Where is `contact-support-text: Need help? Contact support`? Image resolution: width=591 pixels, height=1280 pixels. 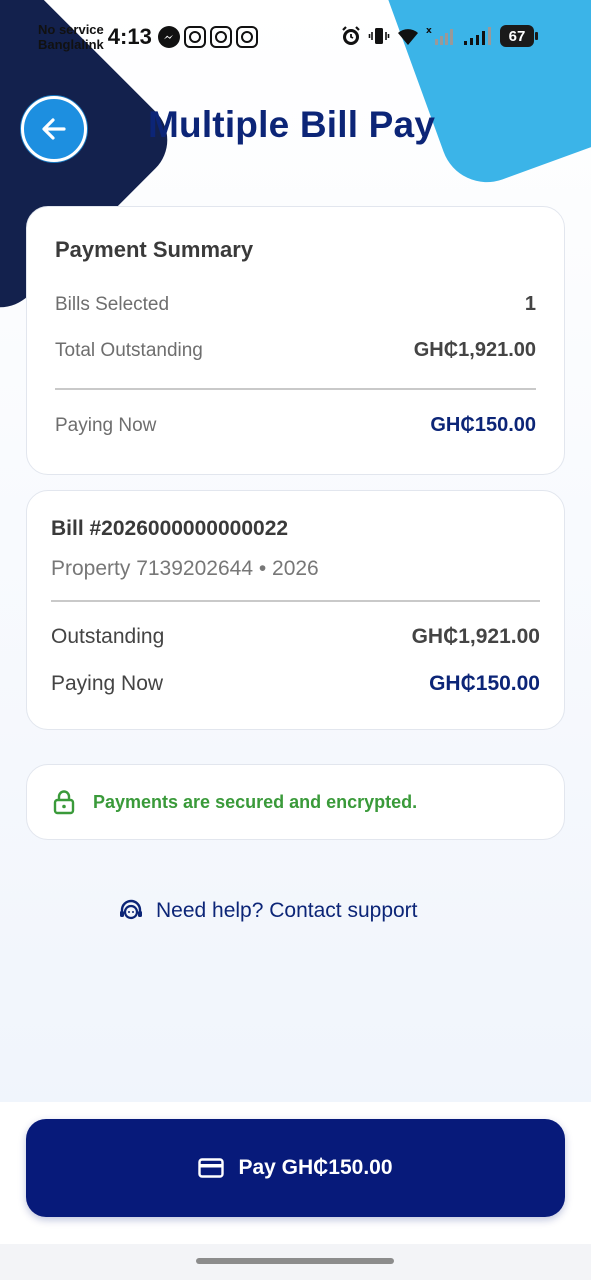 contact-support-text: Need help? Contact support is located at coordinates (287, 910).